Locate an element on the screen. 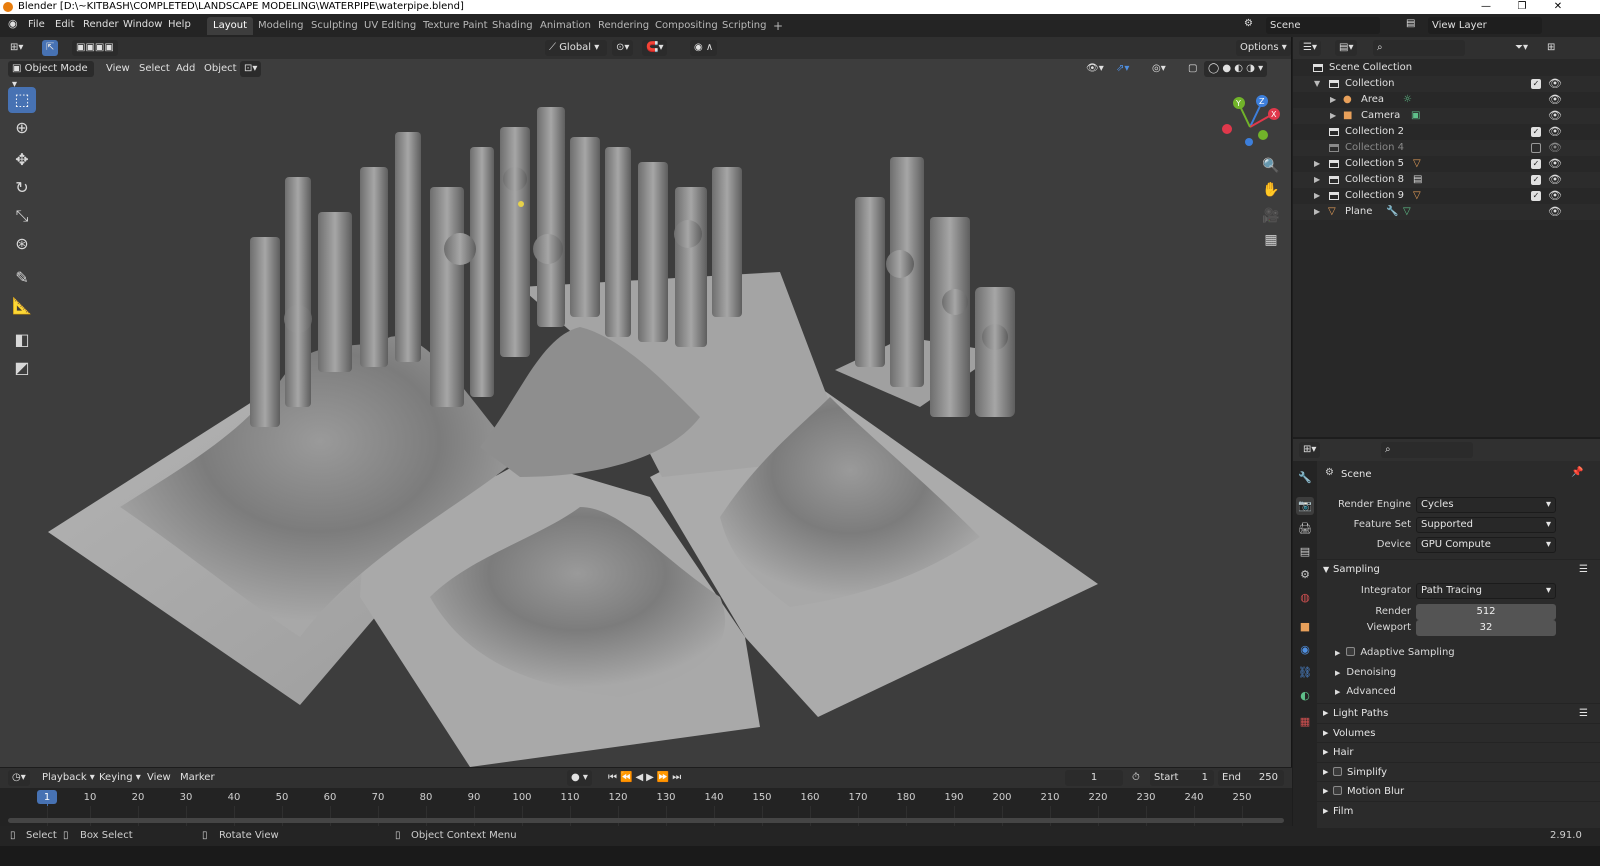 This screenshot has height=866, width=1600. menu-help: Help is located at coordinates (179, 24).